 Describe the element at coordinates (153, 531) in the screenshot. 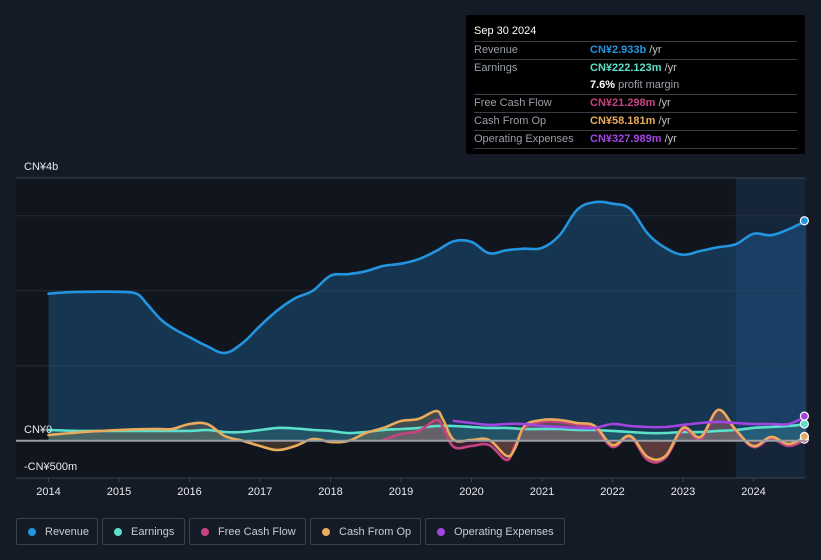

I see `legend-label: Earnings` at that location.